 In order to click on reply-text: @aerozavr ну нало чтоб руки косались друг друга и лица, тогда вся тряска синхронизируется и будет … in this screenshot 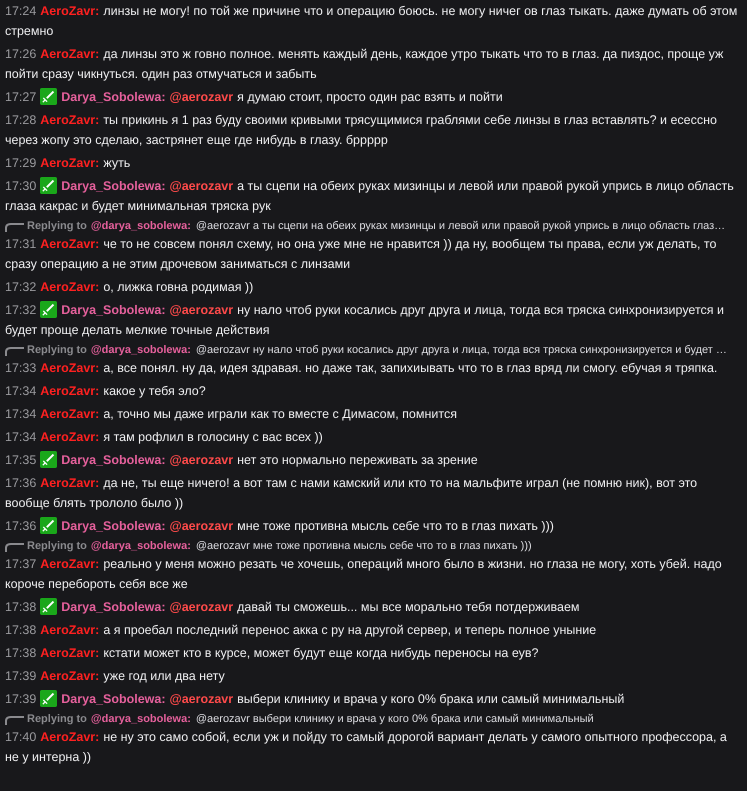, I will do `click(461, 350)`.